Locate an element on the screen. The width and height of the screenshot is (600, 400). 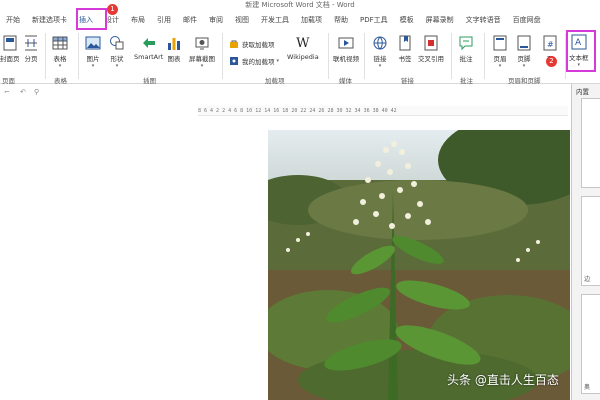
shapes-button: 形状 ▾ is located at coordinates (117, 52).